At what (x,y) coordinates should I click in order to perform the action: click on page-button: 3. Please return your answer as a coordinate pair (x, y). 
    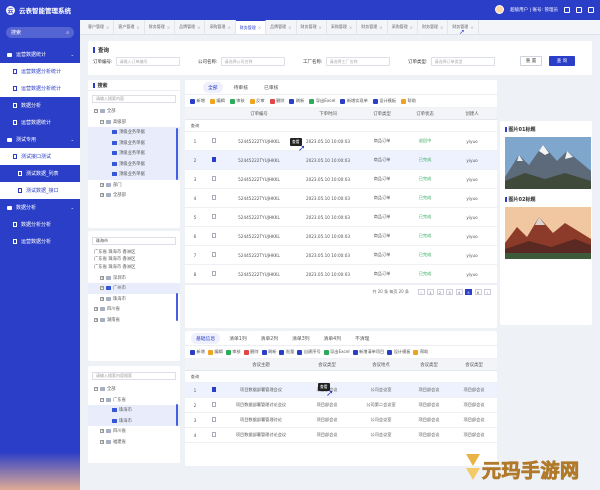
    Looking at the image, I should click on (449, 292).